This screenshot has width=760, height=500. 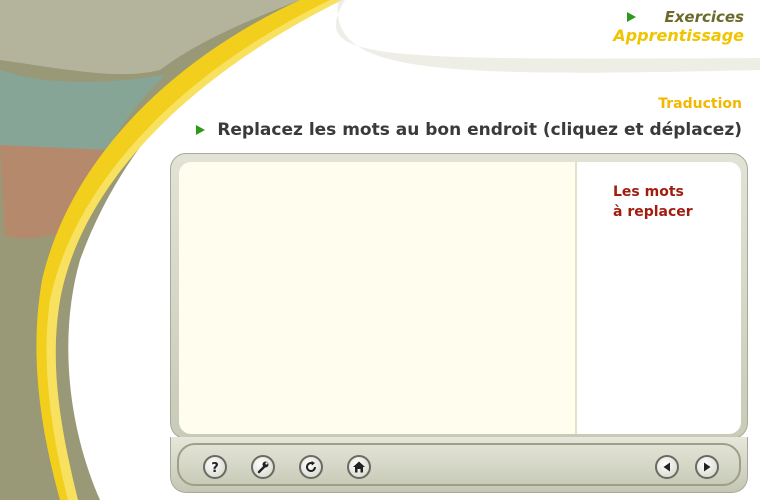 What do you see at coordinates (700, 104) in the screenshot?
I see `section-title: Traduction` at bounding box center [700, 104].